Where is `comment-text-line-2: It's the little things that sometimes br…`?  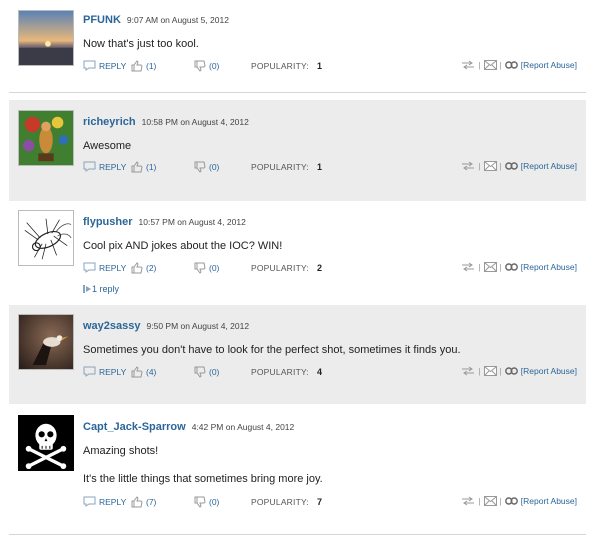 comment-text-line-2: It's the little things that sometimes br… is located at coordinates (203, 479).